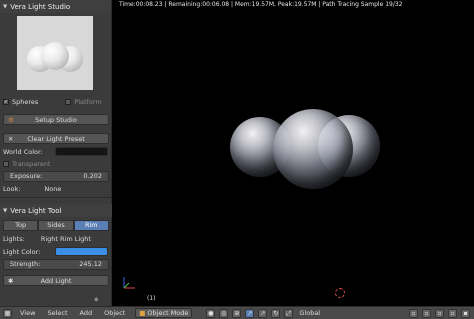 This screenshot has width=474, height=319. Describe the element at coordinates (57, 313) in the screenshot. I see `menu-select: Select` at that location.